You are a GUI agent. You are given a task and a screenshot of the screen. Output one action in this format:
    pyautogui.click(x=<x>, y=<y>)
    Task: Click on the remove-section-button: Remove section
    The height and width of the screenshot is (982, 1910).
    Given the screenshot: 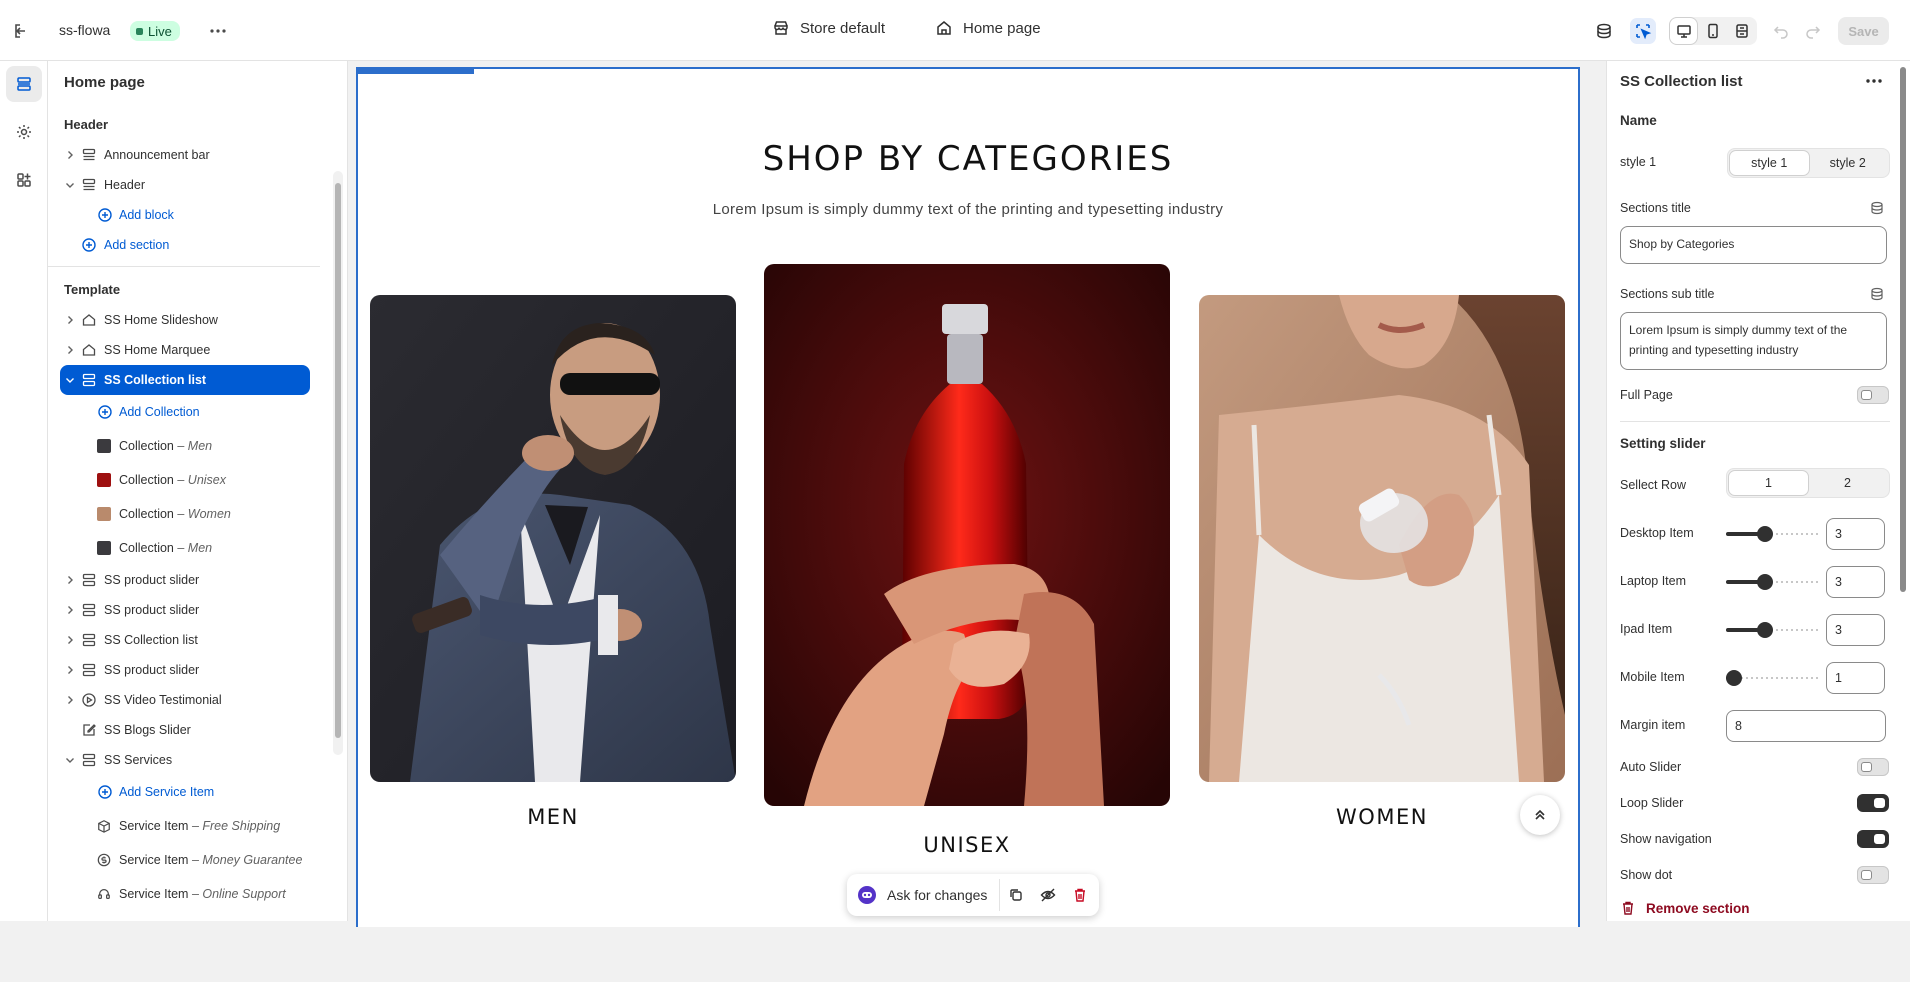 What is the action you would take?
    pyautogui.click(x=1685, y=908)
    